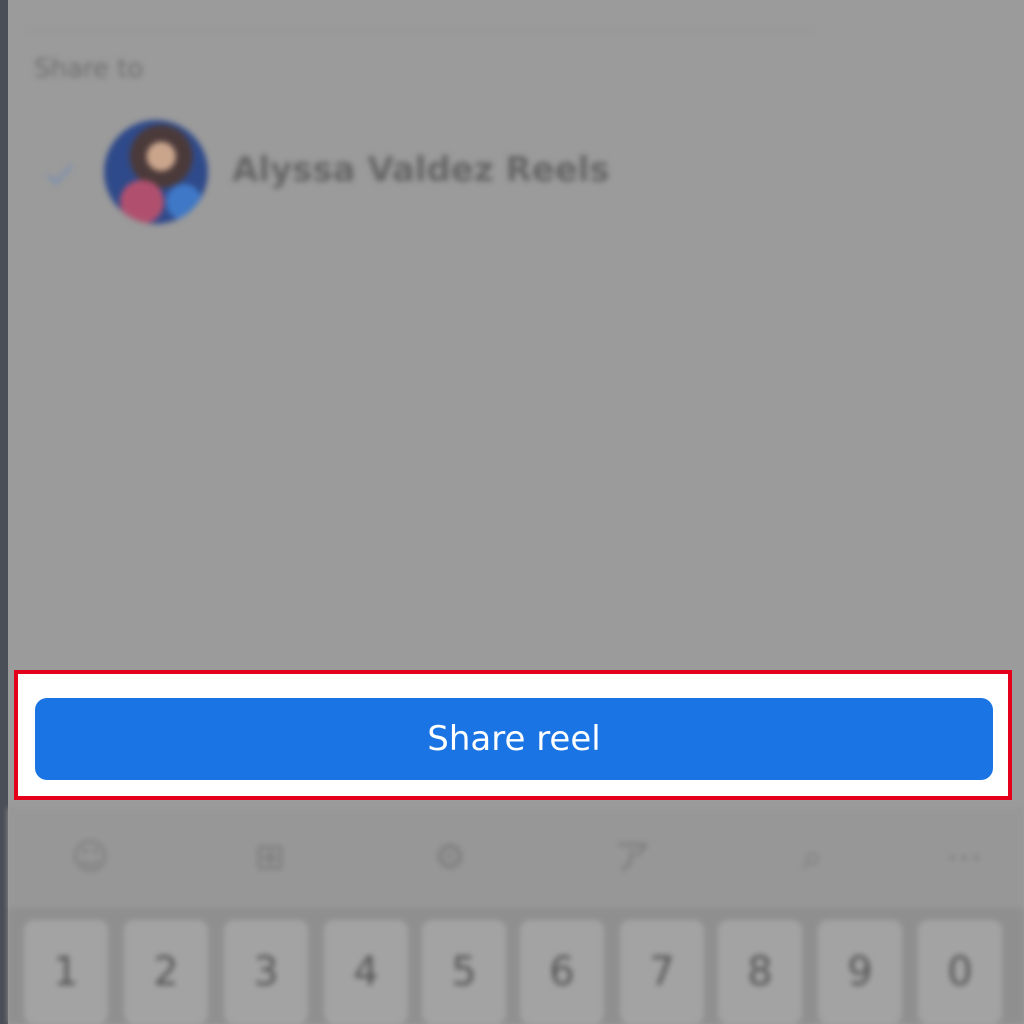 Image resolution: width=1024 pixels, height=1024 pixels. Describe the element at coordinates (66, 972) in the screenshot. I see `key-1: 1` at that location.